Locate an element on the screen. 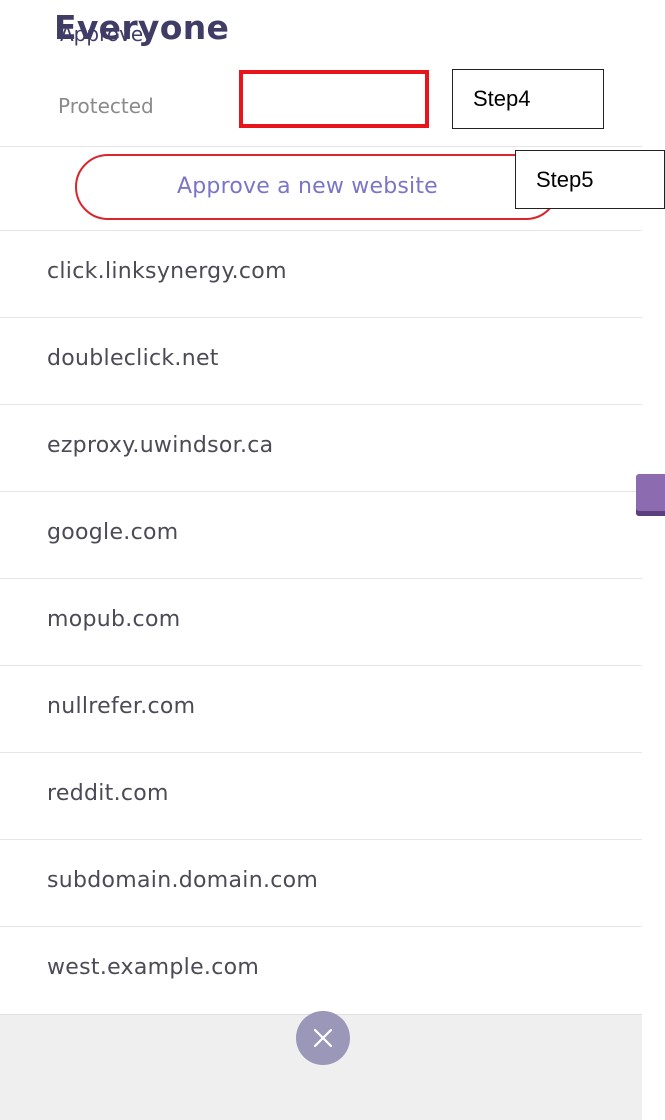 This screenshot has width=665, height=1120. website-domain: reddit.com is located at coordinates (108, 793).